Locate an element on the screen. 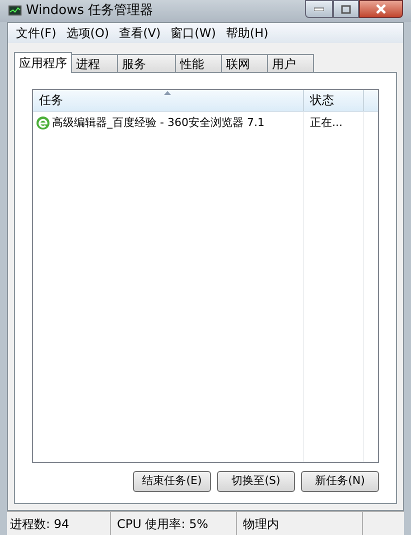  column-header: 任务 is located at coordinates (168, 100).